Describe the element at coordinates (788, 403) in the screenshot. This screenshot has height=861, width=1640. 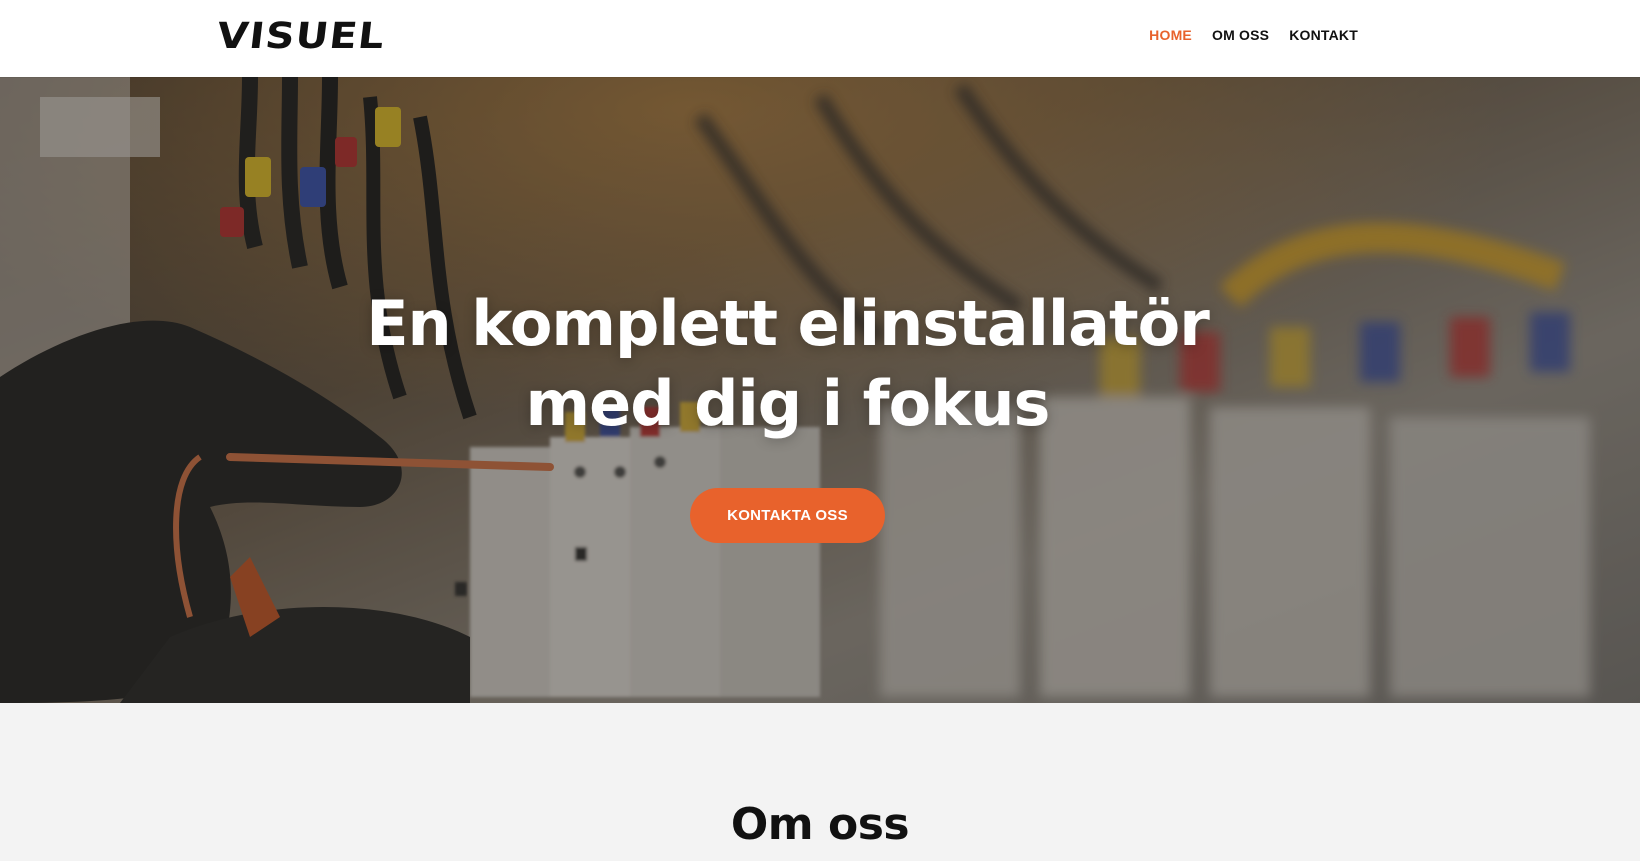
I see `hero-title-line-2: med dig i fokus` at that location.